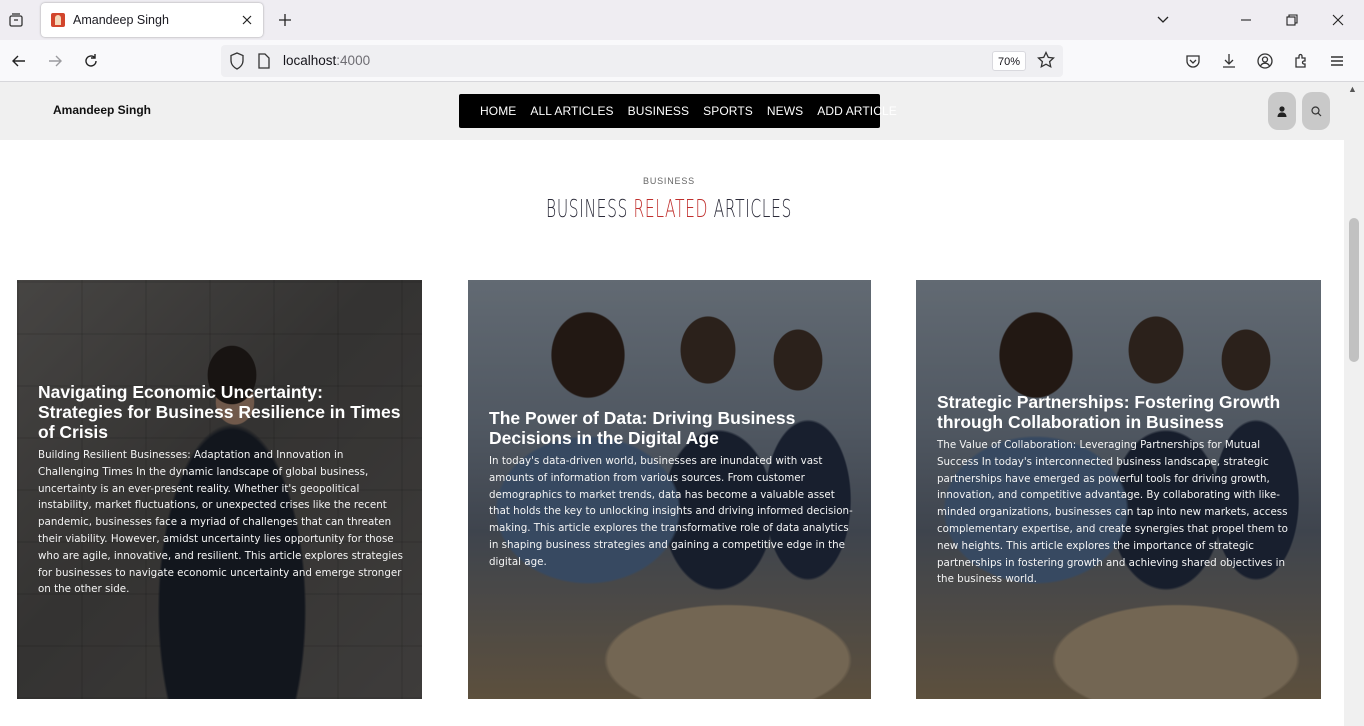 Image resolution: width=1364 pixels, height=726 pixels. I want to click on reload-icon, so click(91, 61).